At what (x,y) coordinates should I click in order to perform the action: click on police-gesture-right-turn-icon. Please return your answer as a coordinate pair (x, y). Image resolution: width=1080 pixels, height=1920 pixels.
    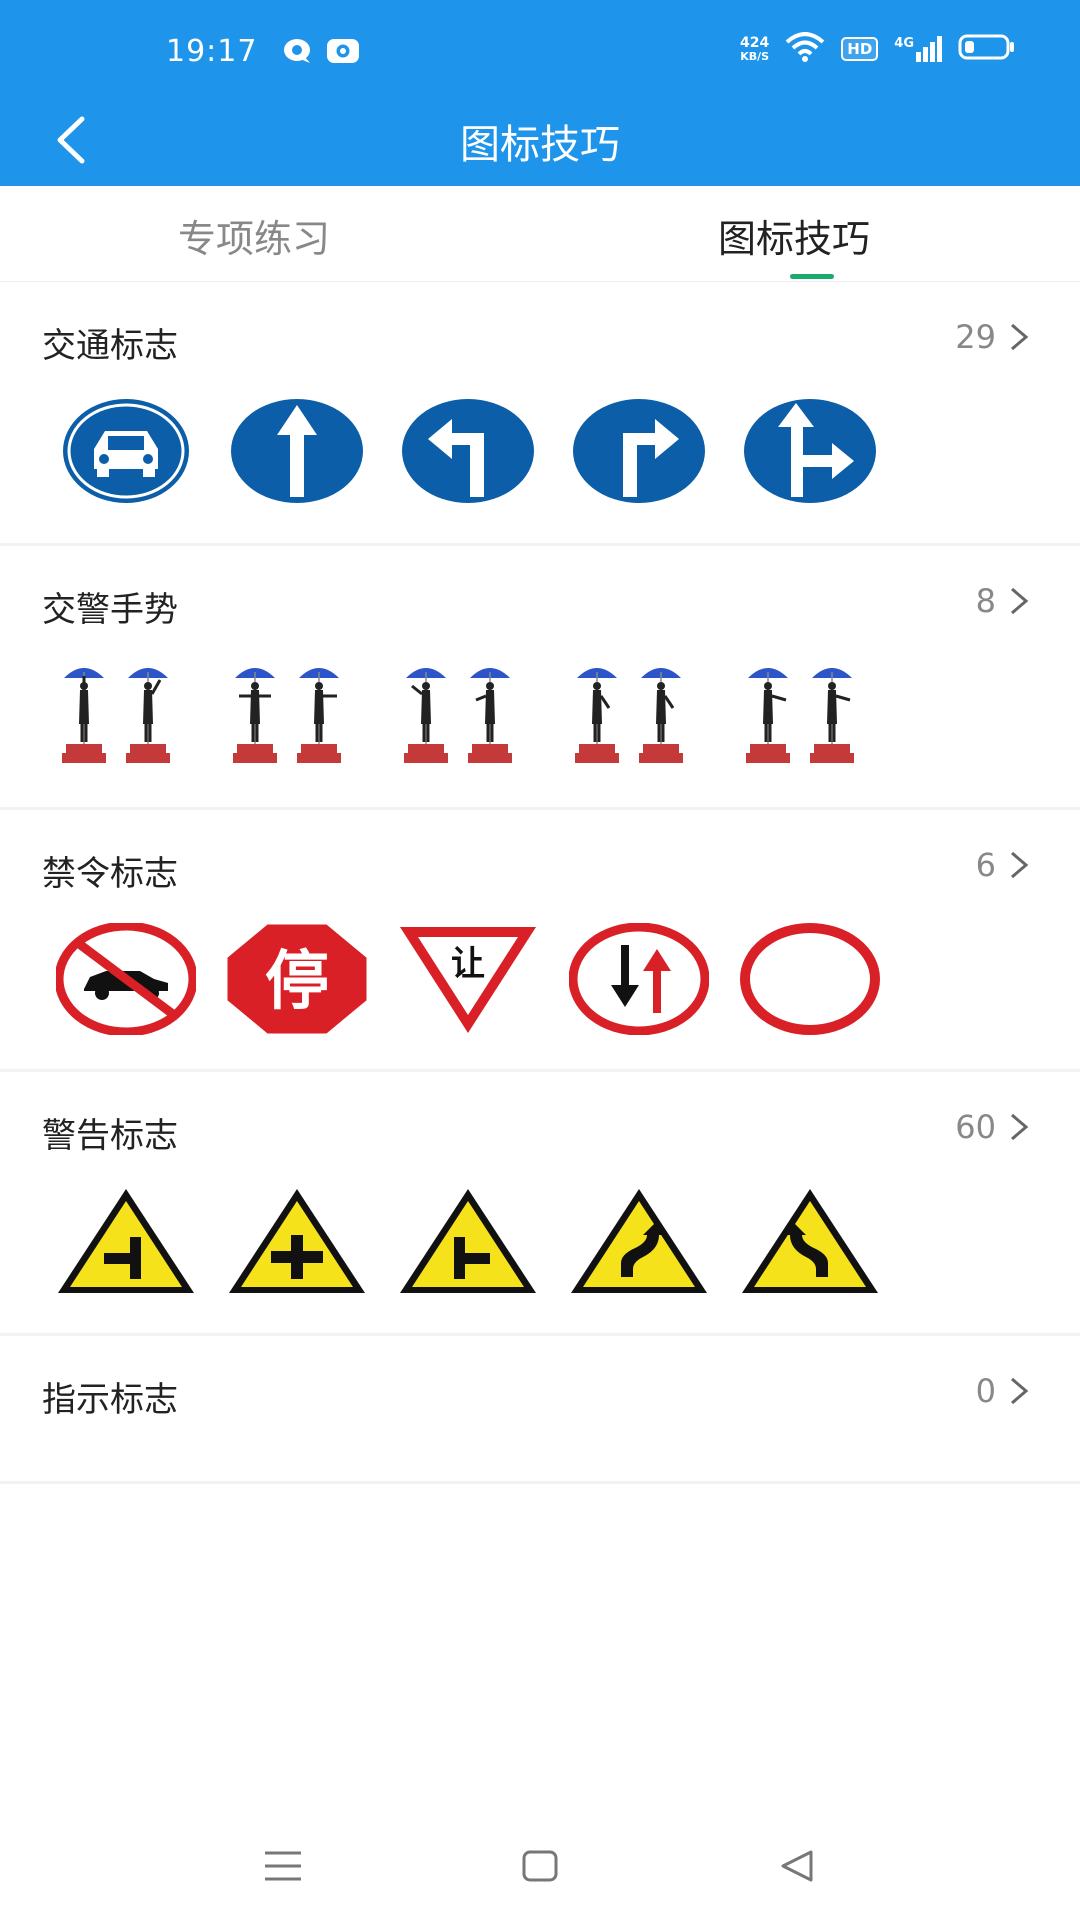
    Looking at the image, I should click on (638, 715).